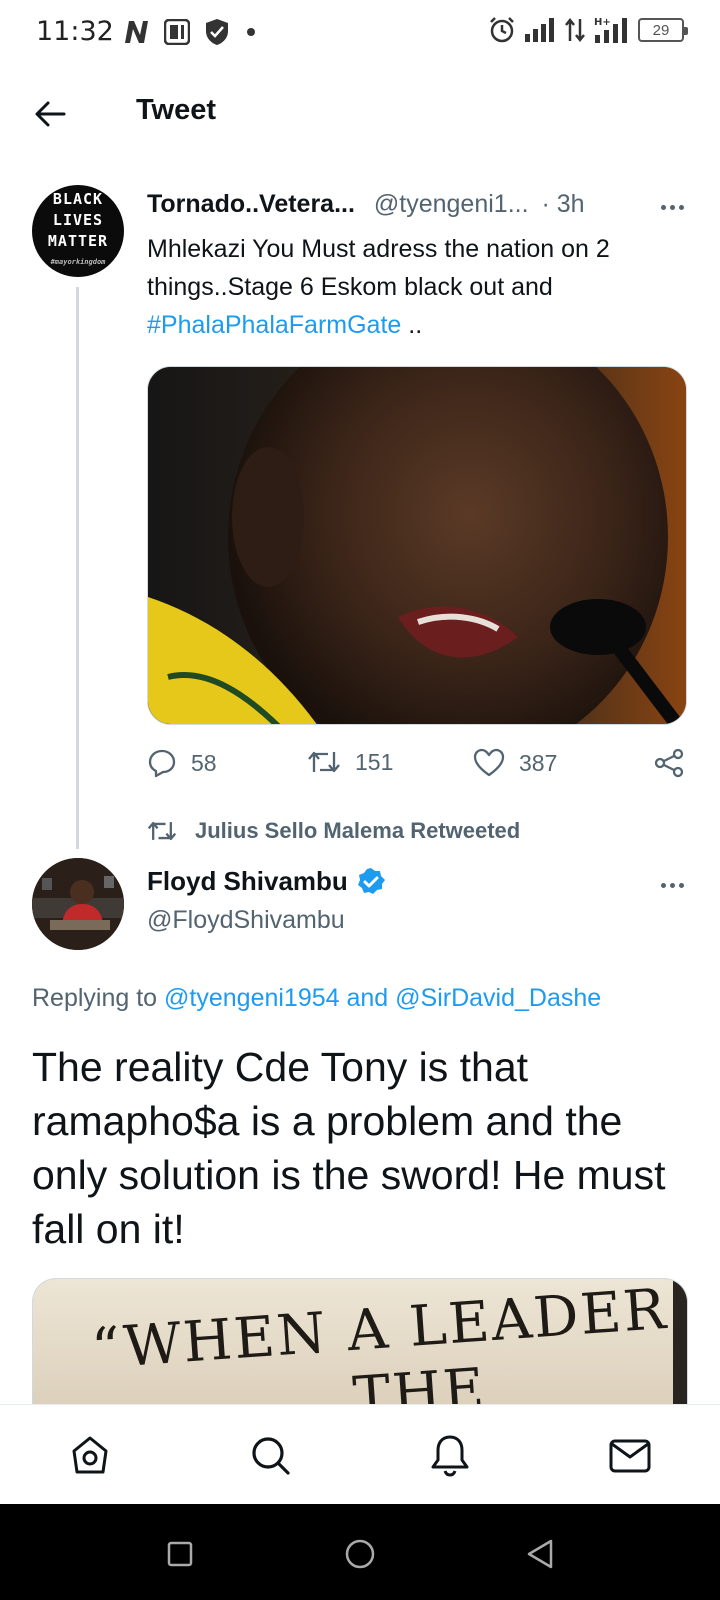  Describe the element at coordinates (177, 32) in the screenshot. I see `parking-notification-icon` at that location.